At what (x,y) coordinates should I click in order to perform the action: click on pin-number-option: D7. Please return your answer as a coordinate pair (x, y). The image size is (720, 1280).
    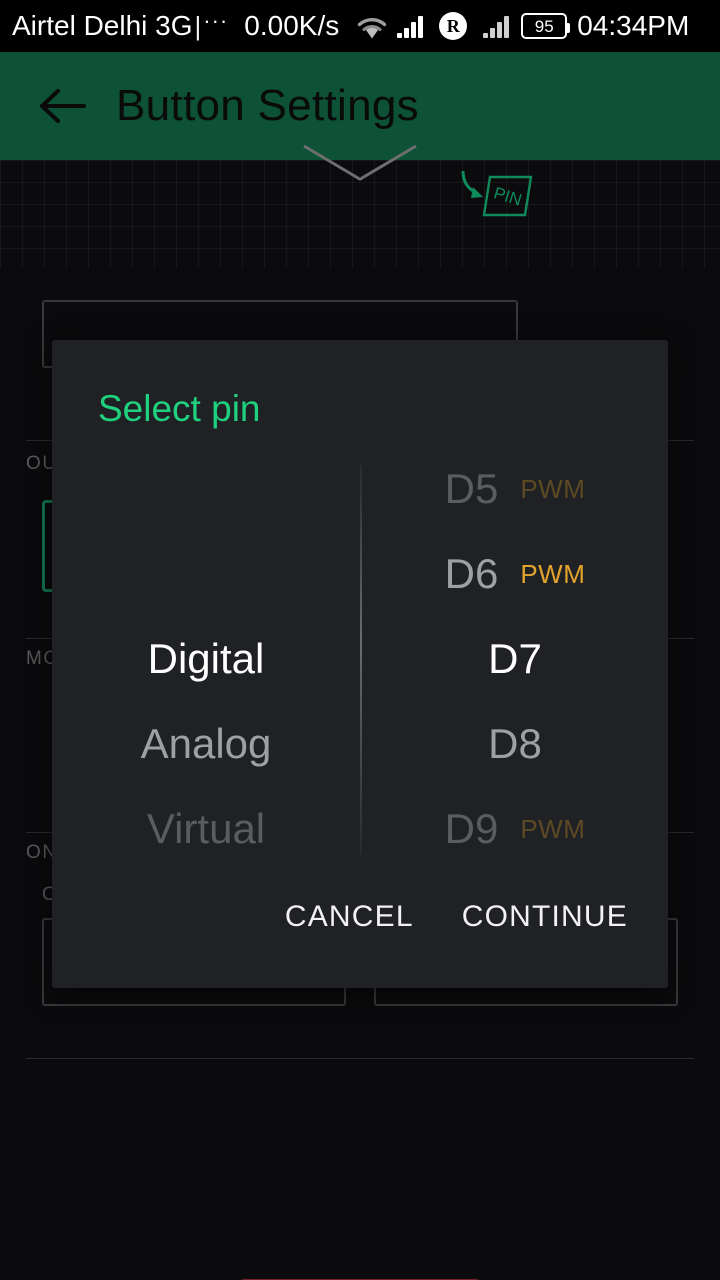
    Looking at the image, I should click on (515, 659).